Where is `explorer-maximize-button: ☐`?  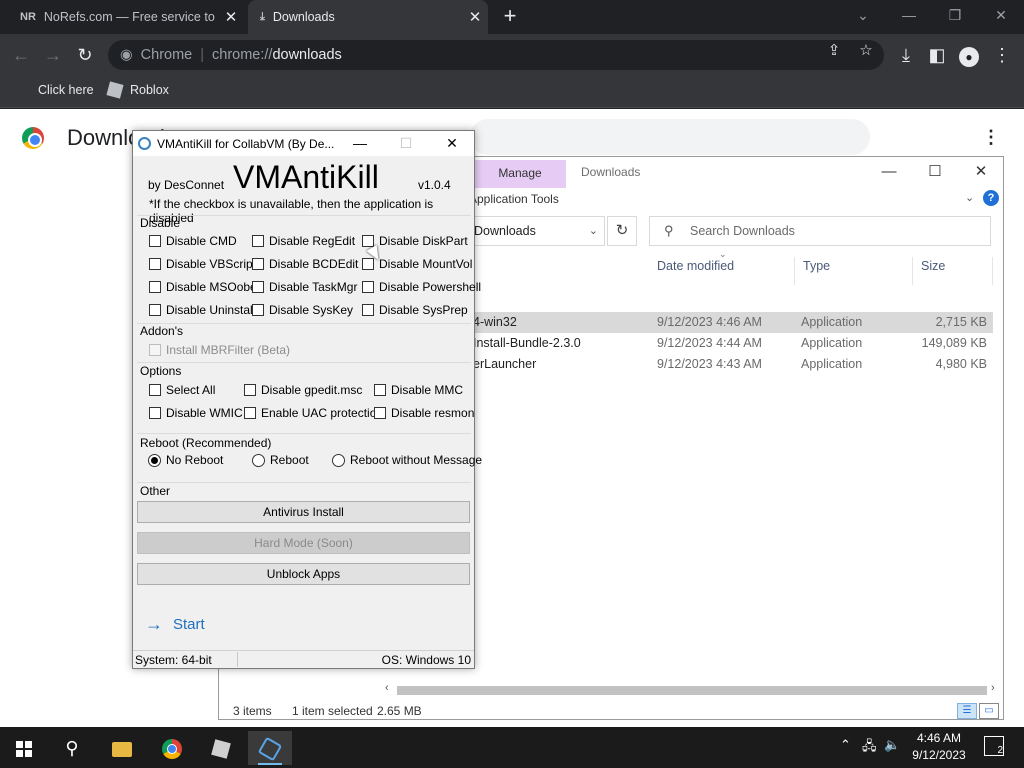 explorer-maximize-button: ☐ is located at coordinates (935, 172).